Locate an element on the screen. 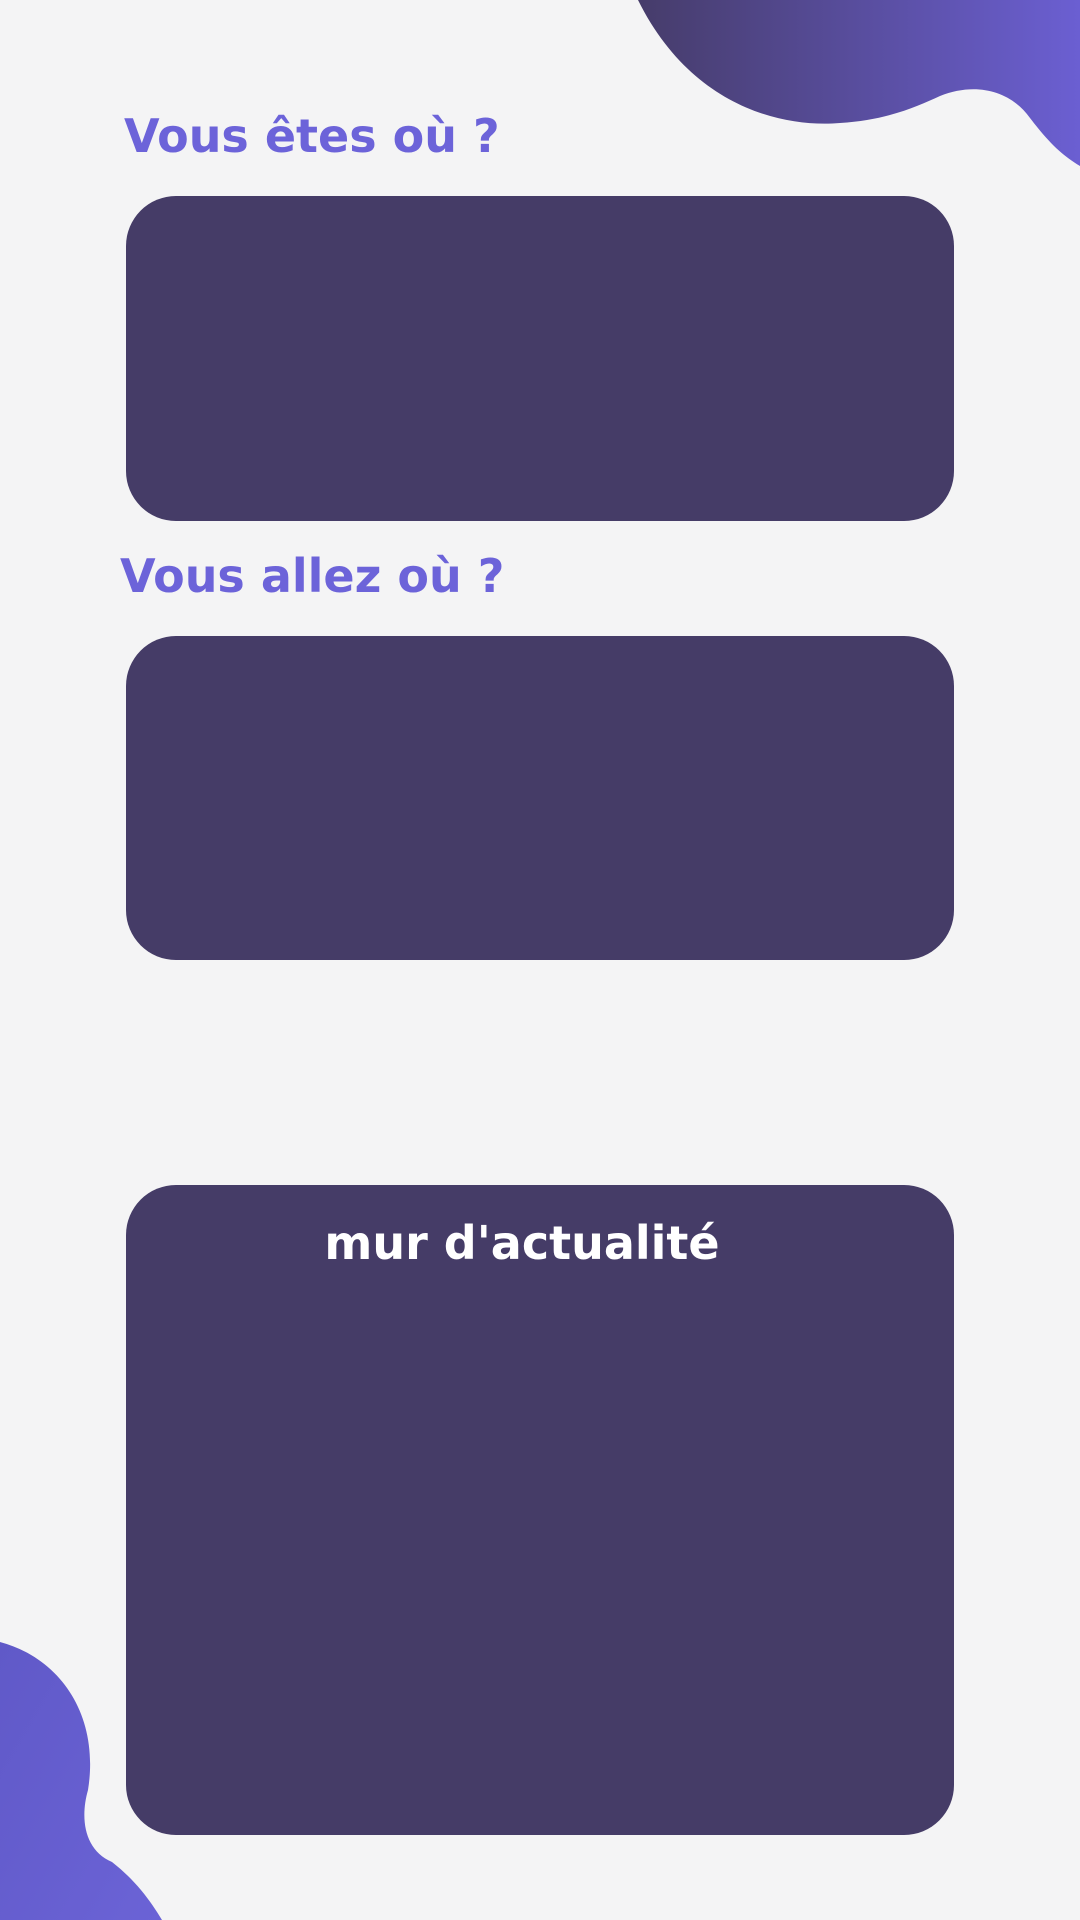  news-wall-title: mur d'actualité is located at coordinates (522, 1243).